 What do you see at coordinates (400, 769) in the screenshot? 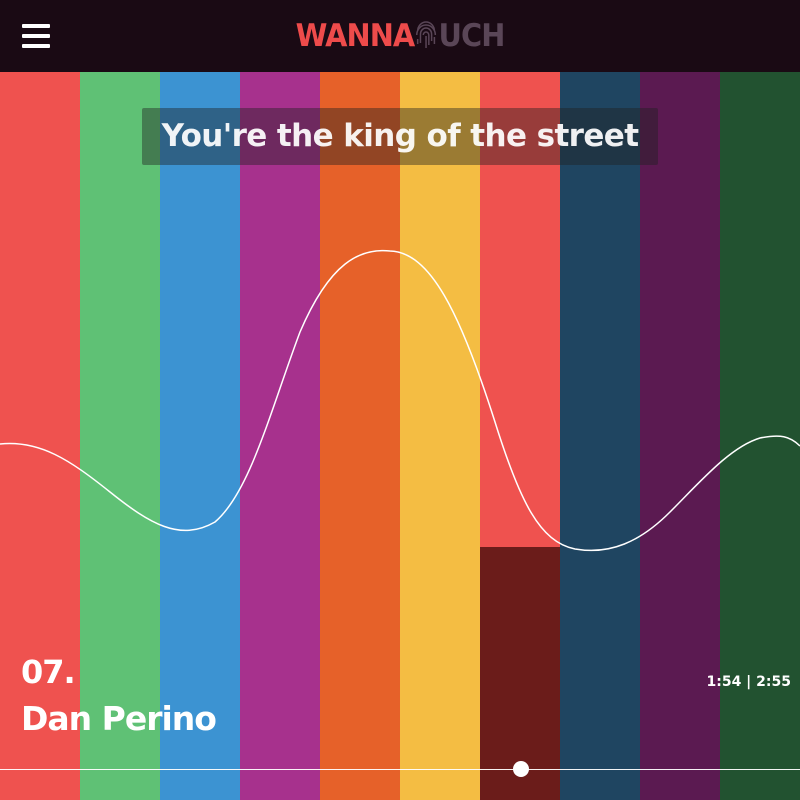
I see `seek-bar` at bounding box center [400, 769].